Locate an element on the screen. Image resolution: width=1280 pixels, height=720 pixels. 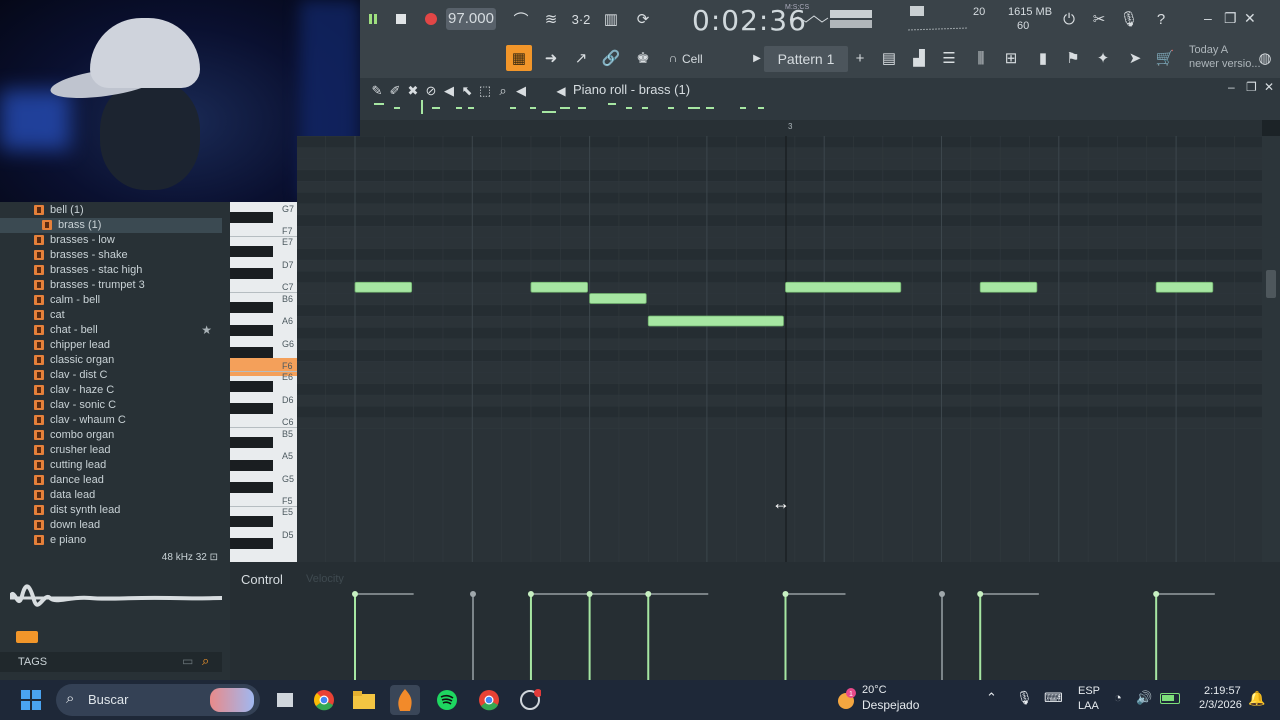
pr-maximize-icon: ❐ is located at coordinates (1251, 87).